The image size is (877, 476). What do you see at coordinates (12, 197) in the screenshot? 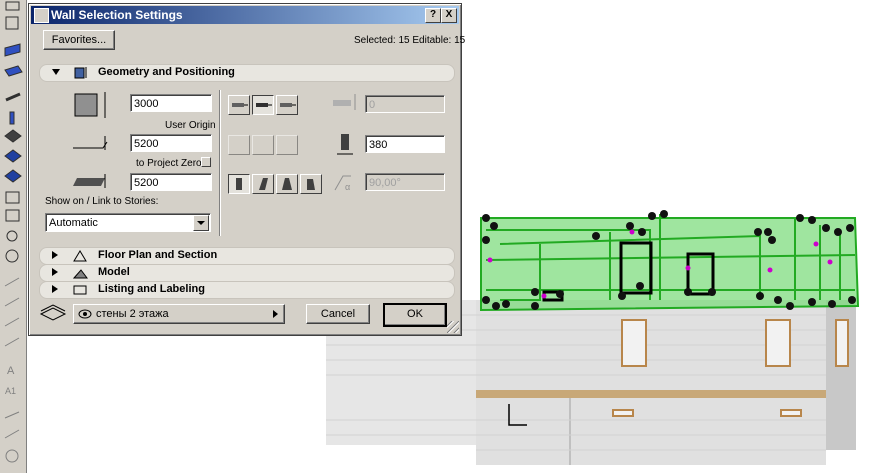
I see `door-tool-icon` at bounding box center [12, 197].